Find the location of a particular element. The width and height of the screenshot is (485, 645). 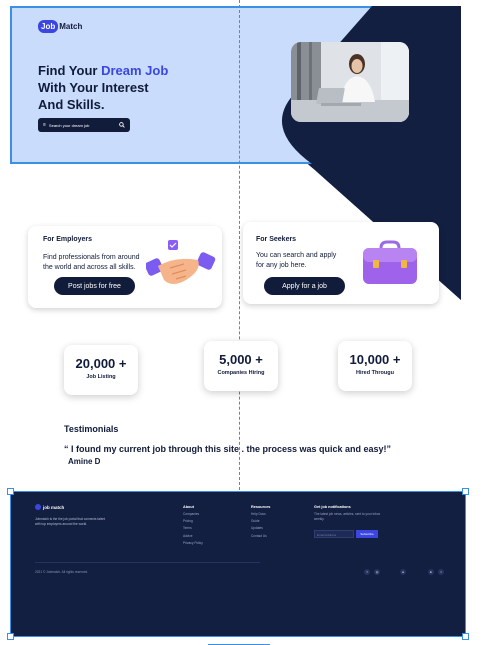

search-placeholder: Search your dream job is located at coordinates (69, 125).